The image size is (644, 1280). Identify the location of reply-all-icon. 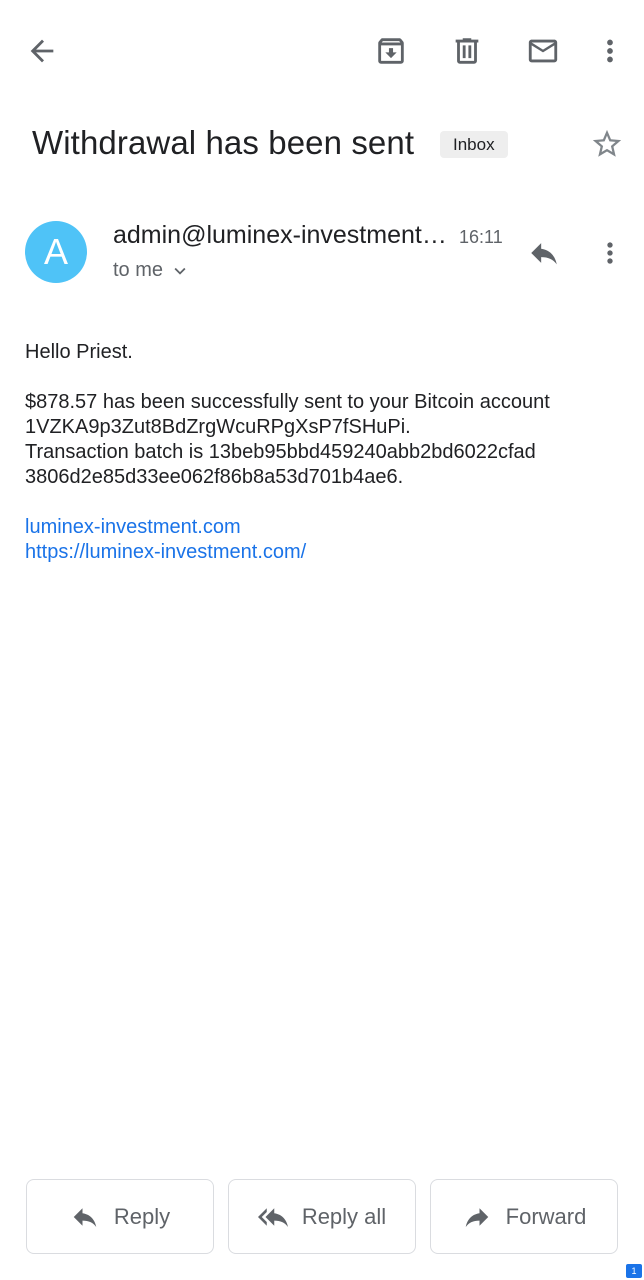
(272, 1217).